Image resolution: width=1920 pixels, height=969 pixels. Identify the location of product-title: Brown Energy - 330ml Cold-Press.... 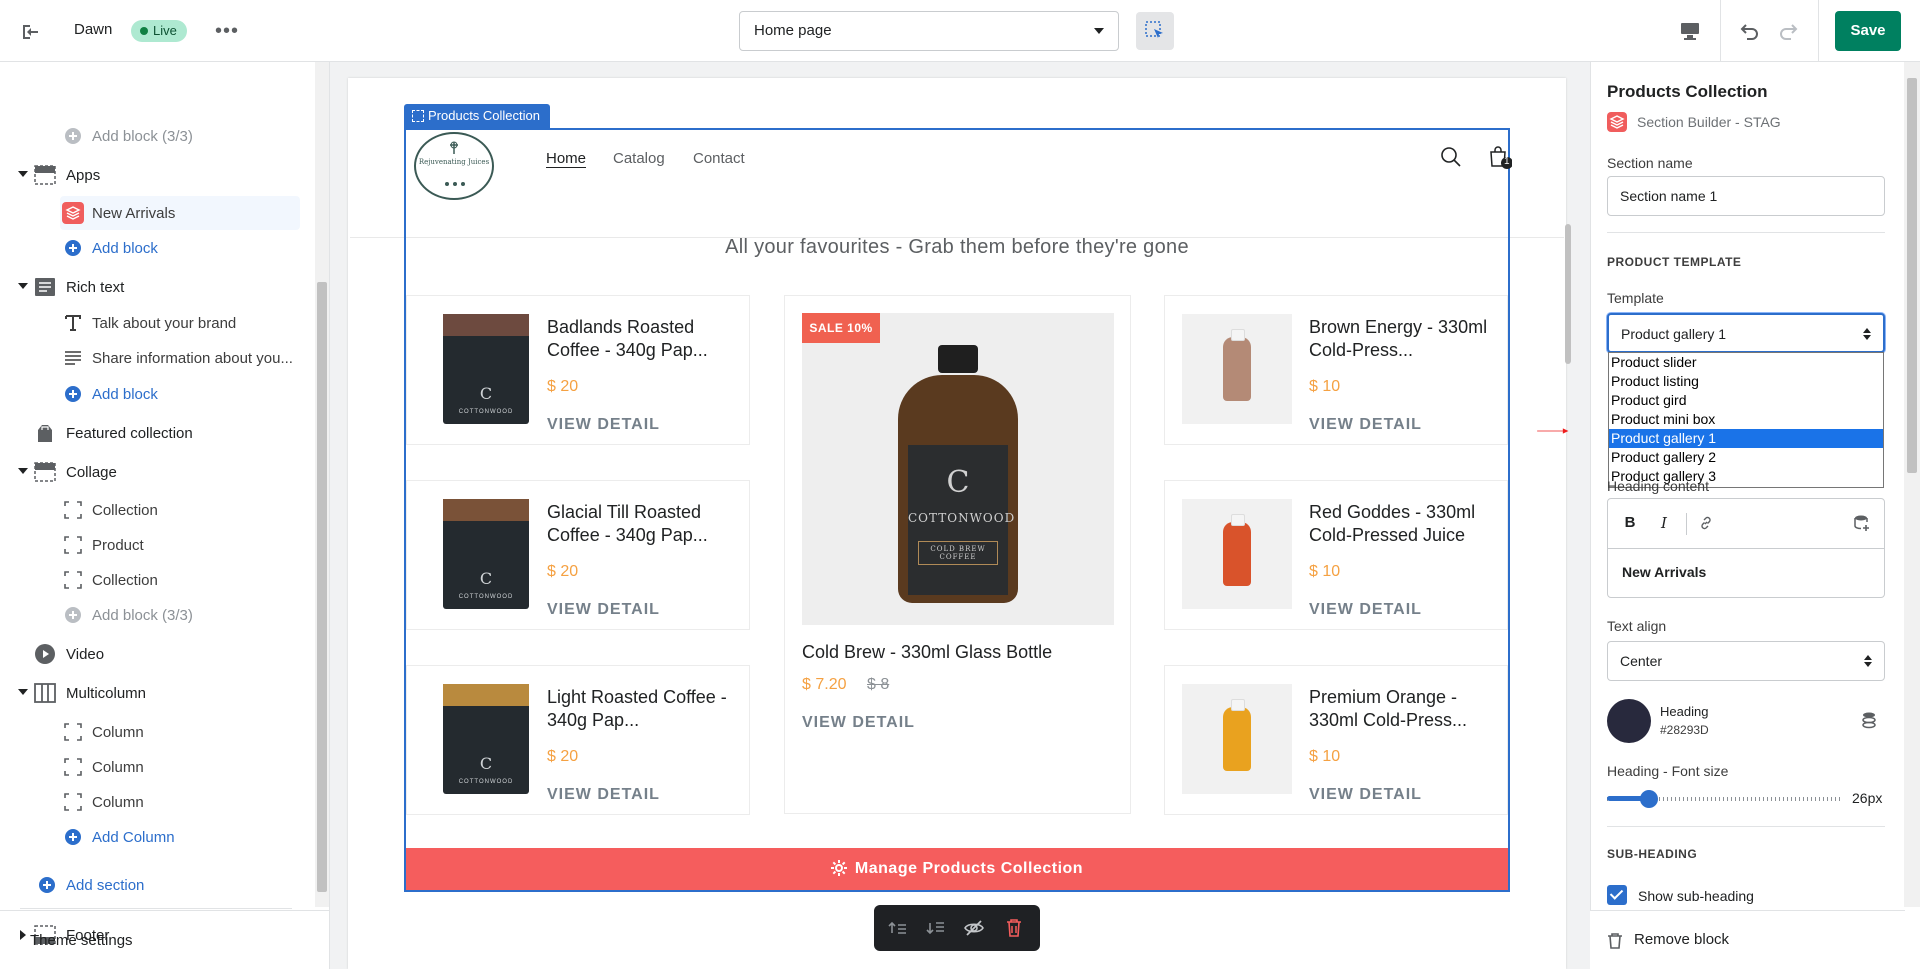
(1404, 339).